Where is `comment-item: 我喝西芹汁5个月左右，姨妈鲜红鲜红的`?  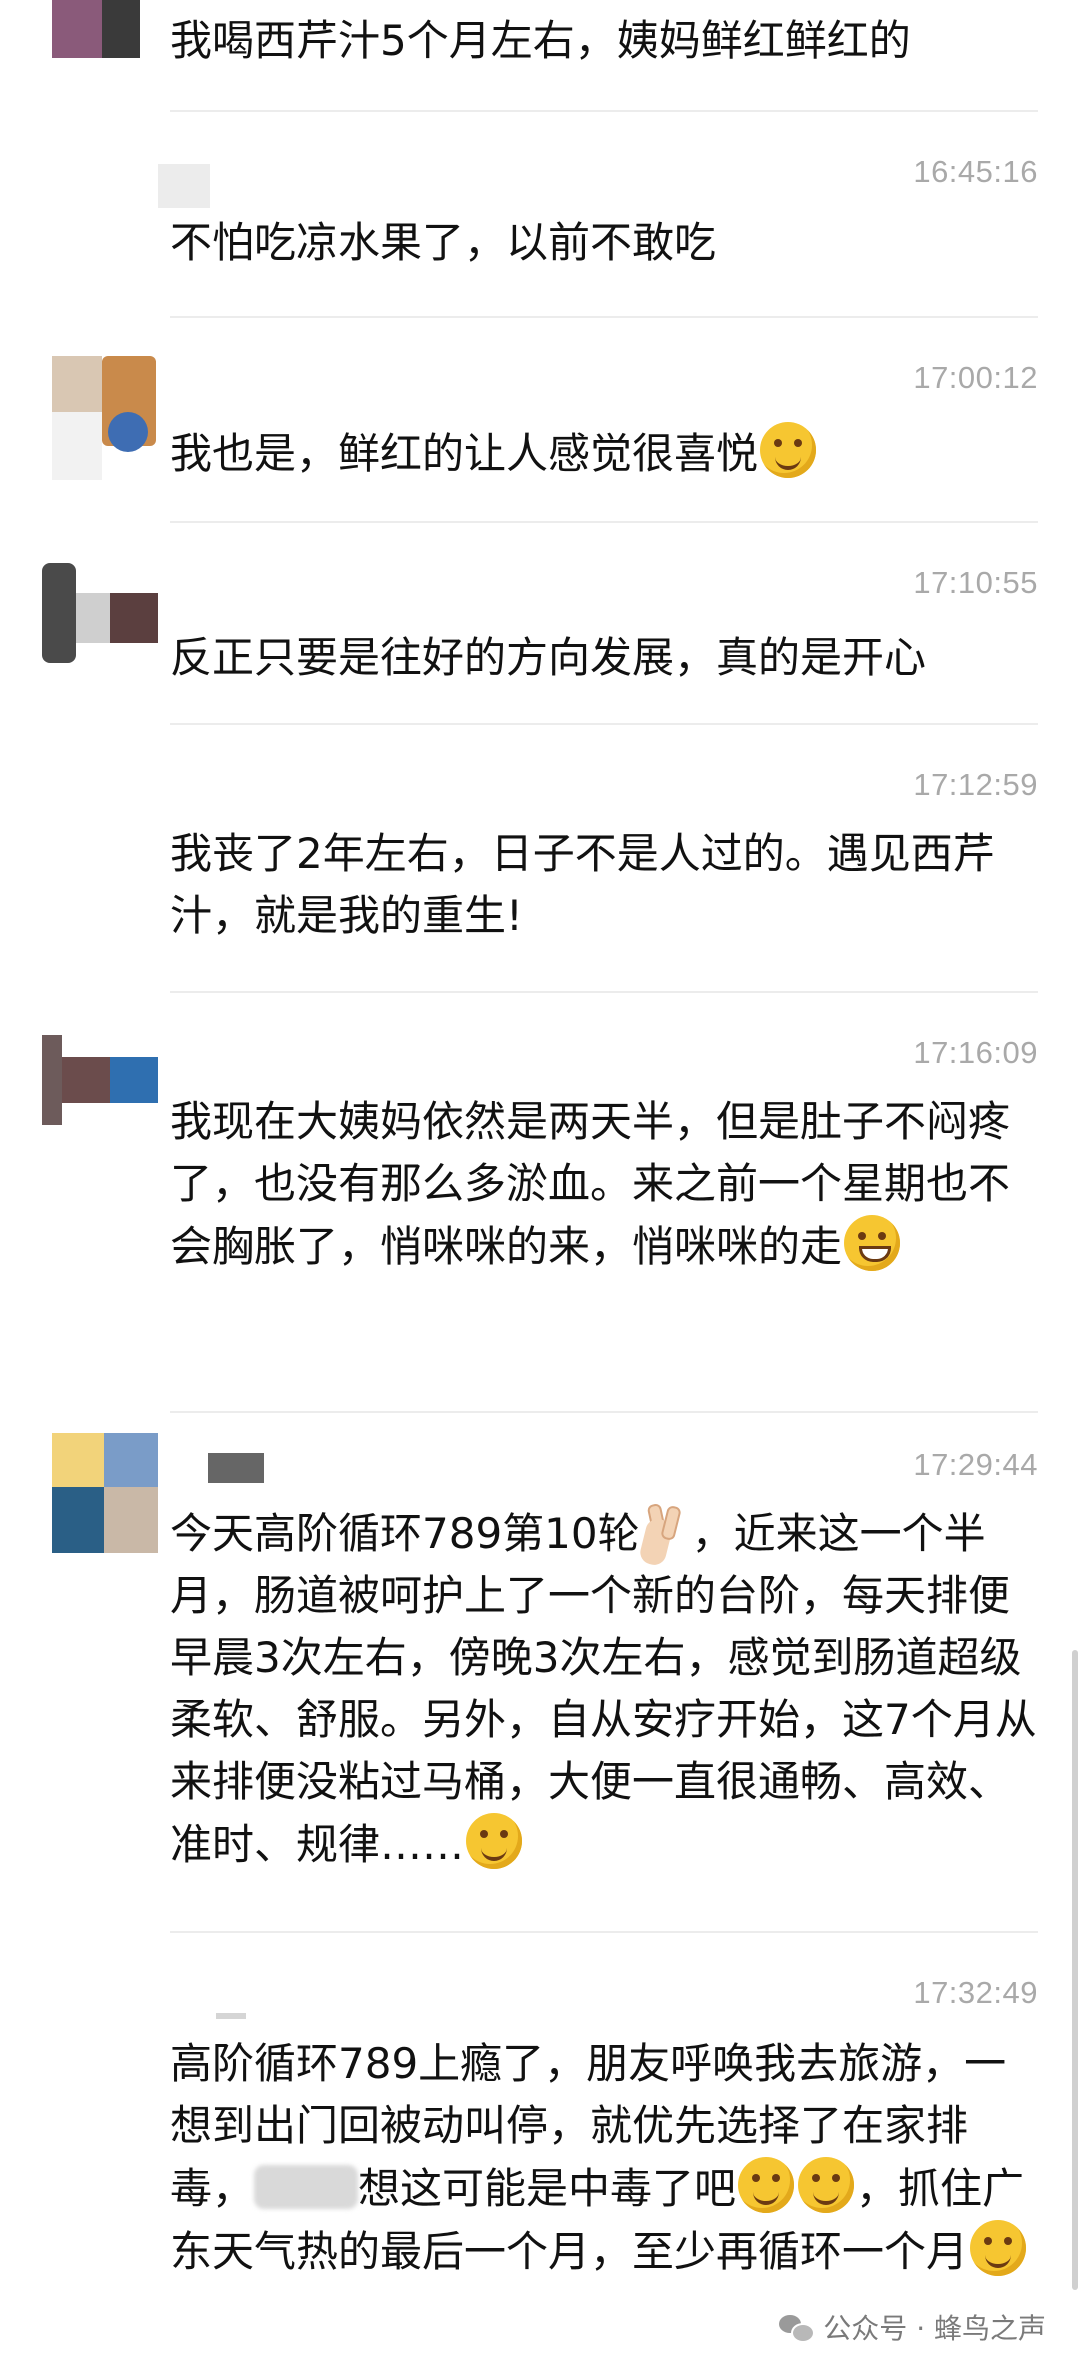
comment-item: 我喝西芹汁5个月左右，姨妈鲜红鲜红的 is located at coordinates (540, 56).